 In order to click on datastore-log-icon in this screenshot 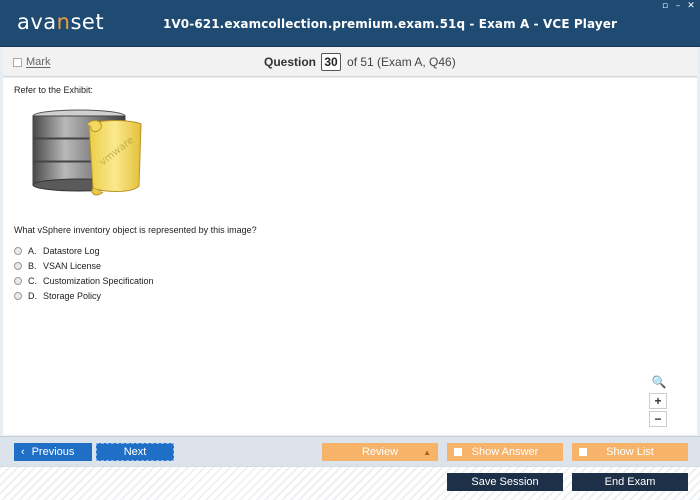, I will do `click(87, 152)`.